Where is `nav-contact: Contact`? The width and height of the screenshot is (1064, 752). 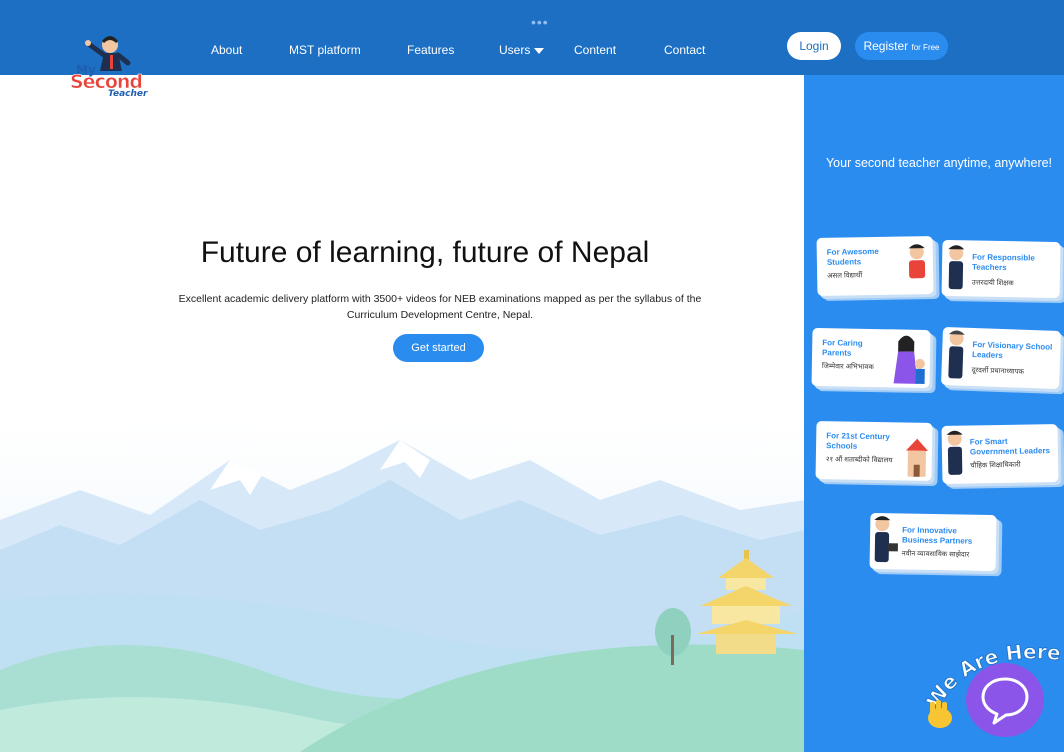
nav-contact: Contact is located at coordinates (684, 50).